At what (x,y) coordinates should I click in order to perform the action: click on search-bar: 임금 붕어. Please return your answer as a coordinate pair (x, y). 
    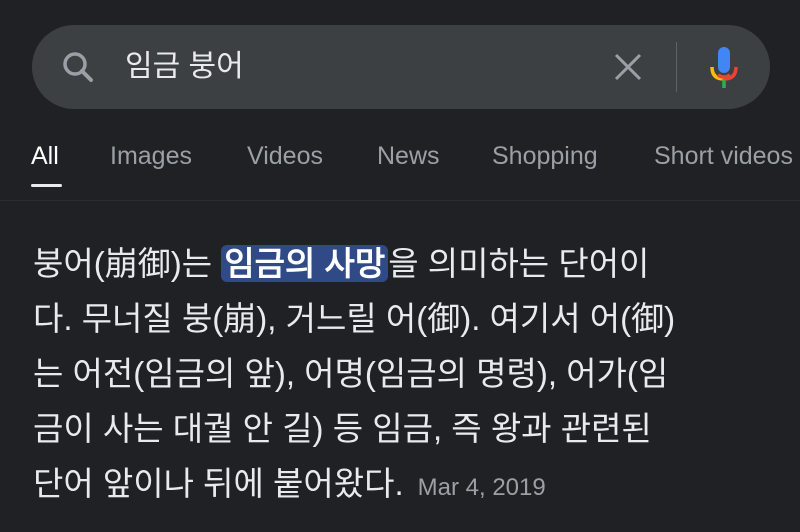
    Looking at the image, I should click on (401, 67).